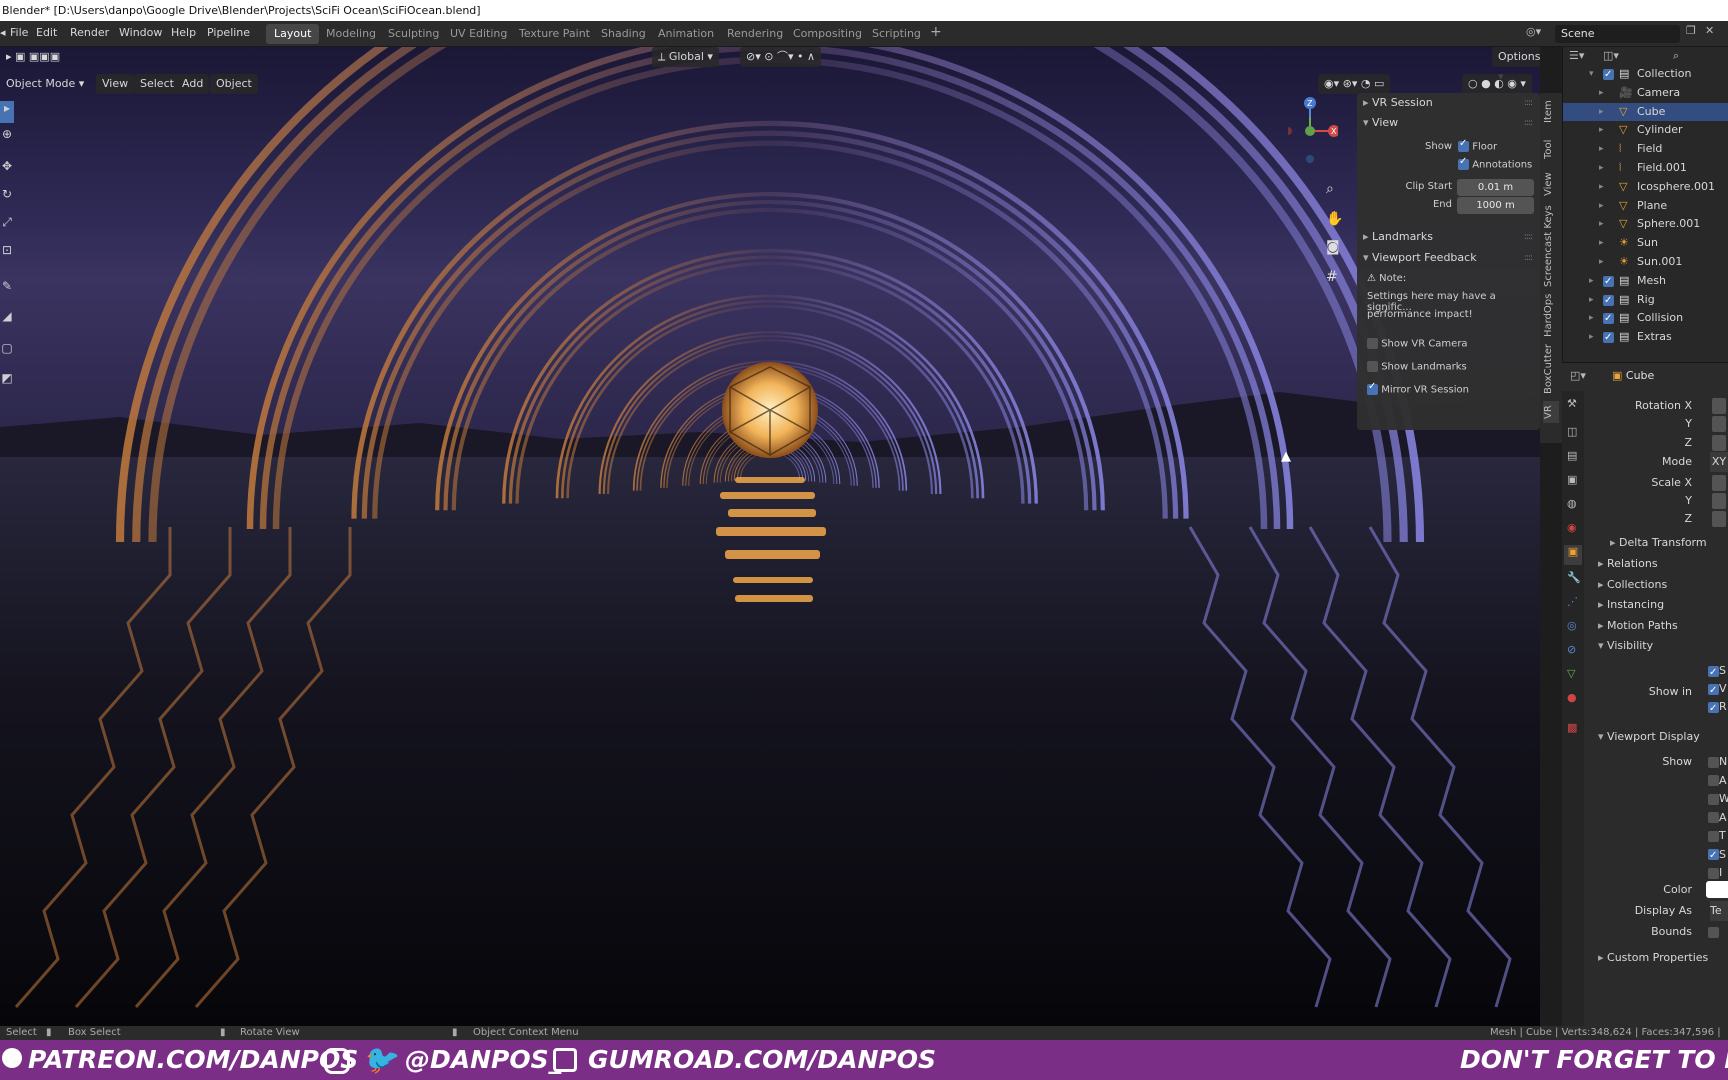 Image resolution: width=1728 pixels, height=1080 pixels. Describe the element at coordinates (1417, 344) in the screenshot. I see `show-vr-camera-checkbox: Show VR Camera` at that location.